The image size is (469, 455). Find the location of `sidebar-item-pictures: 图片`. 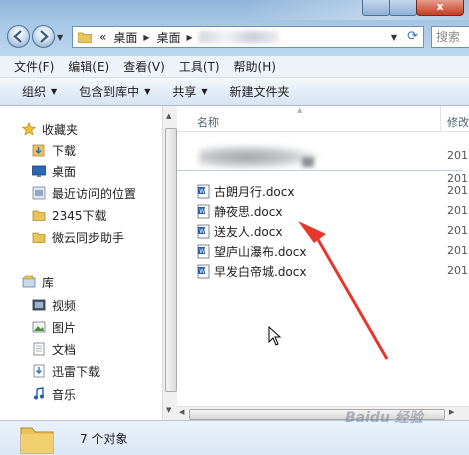

sidebar-item-pictures: 图片 is located at coordinates (54, 327).